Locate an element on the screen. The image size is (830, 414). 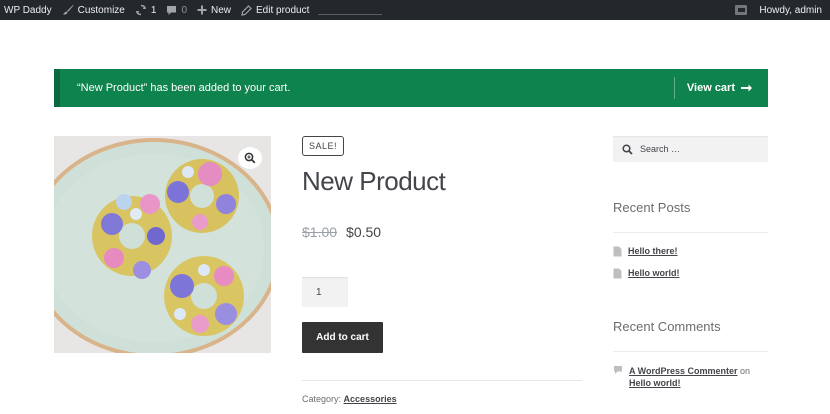
view-cart-label: View cart is located at coordinates (710, 88).